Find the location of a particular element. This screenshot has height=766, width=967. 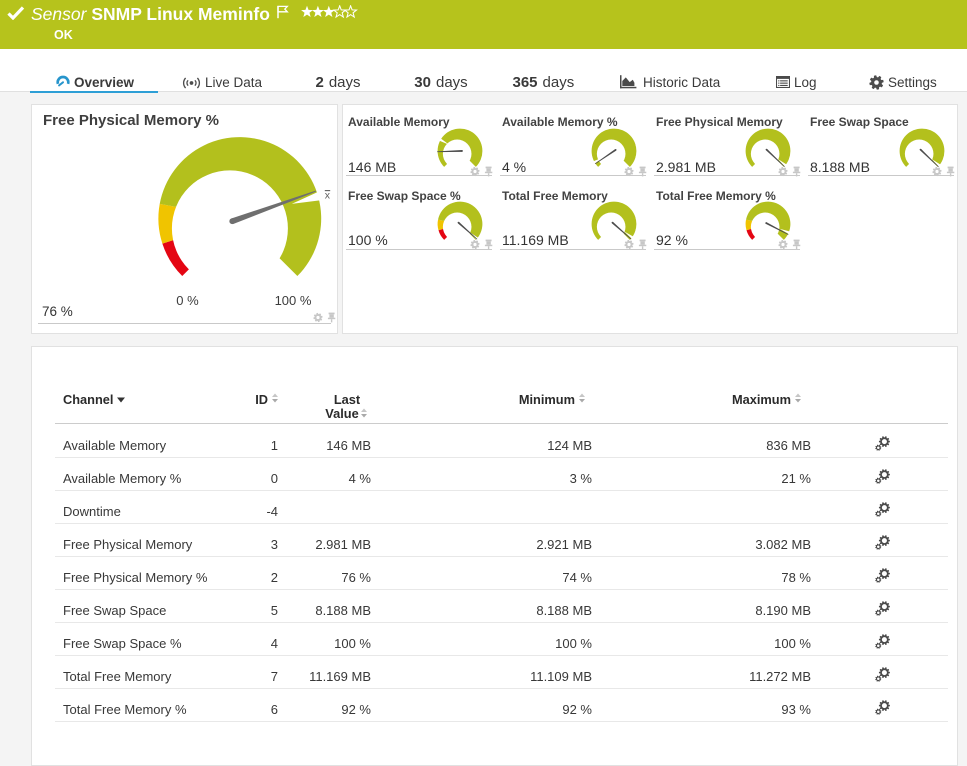

svg-text: 100 % is located at coordinates (293, 300).